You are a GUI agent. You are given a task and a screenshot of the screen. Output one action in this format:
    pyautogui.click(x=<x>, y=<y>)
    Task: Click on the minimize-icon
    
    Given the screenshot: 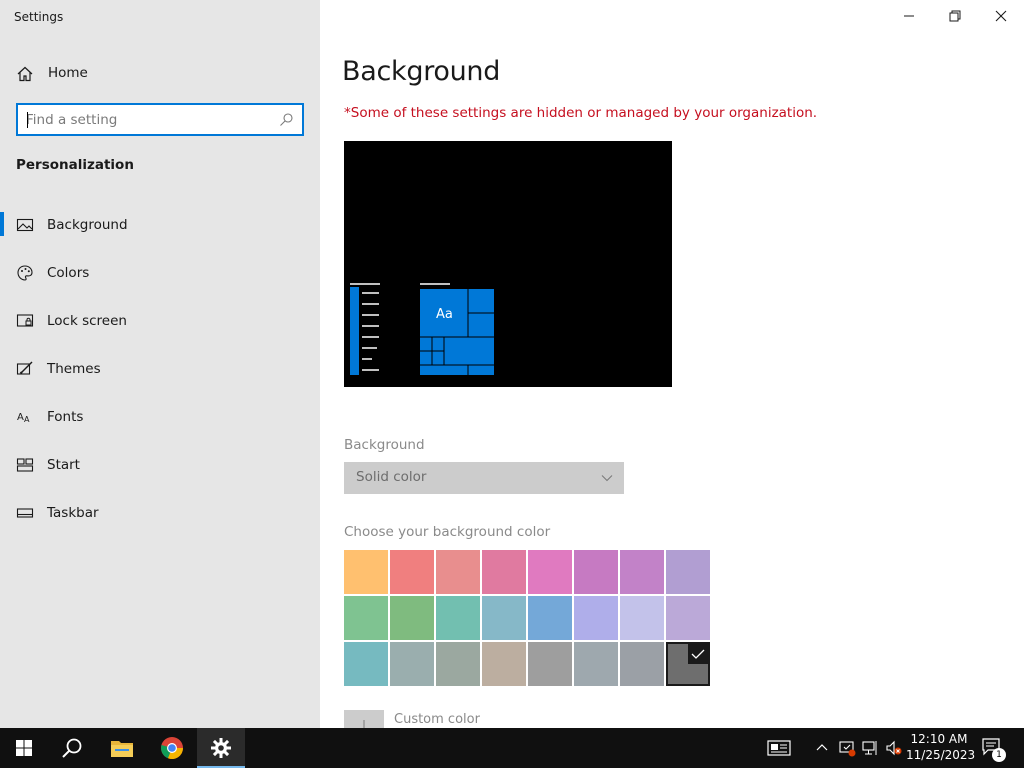 What is the action you would take?
    pyautogui.click(x=909, y=16)
    